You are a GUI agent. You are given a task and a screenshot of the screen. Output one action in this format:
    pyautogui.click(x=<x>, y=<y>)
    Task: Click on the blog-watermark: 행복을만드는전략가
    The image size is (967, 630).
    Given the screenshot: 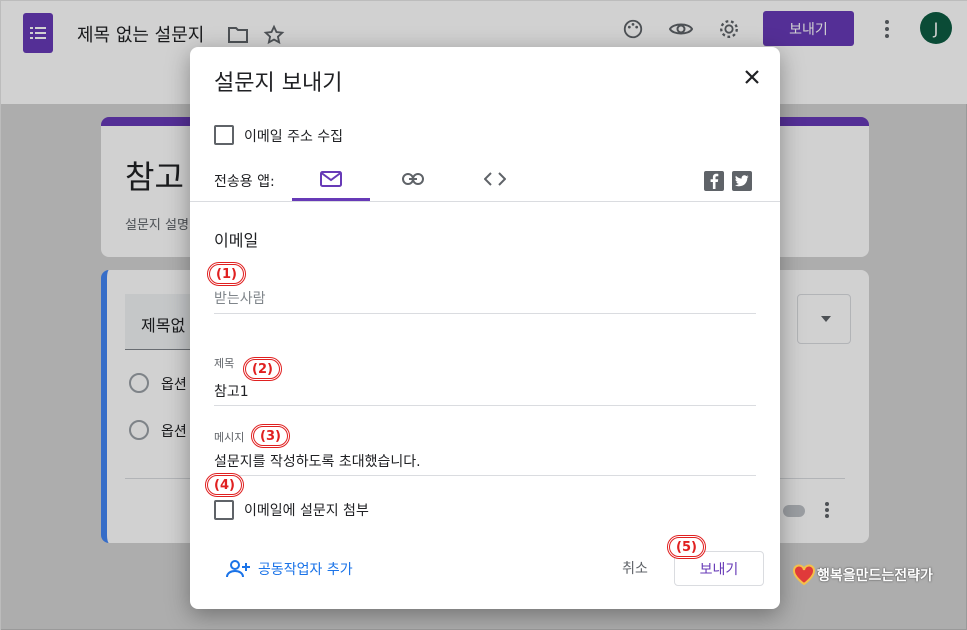 What is the action you would take?
    pyautogui.click(x=863, y=575)
    